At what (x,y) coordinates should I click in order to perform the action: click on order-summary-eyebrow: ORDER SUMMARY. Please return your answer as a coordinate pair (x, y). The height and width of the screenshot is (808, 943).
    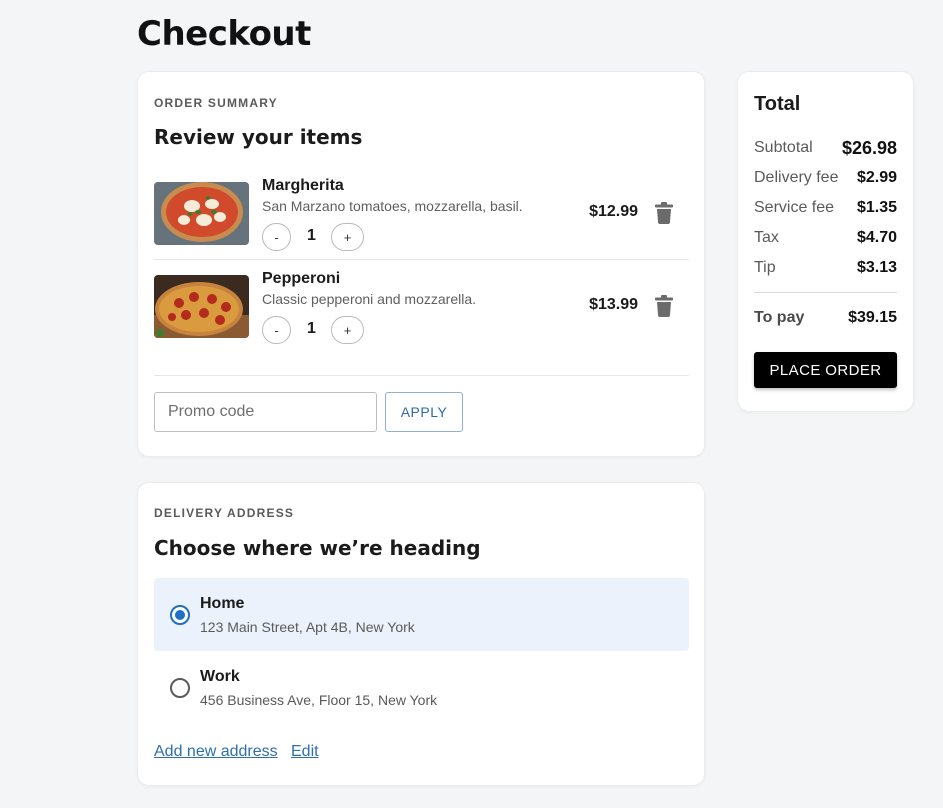
    Looking at the image, I should click on (216, 103).